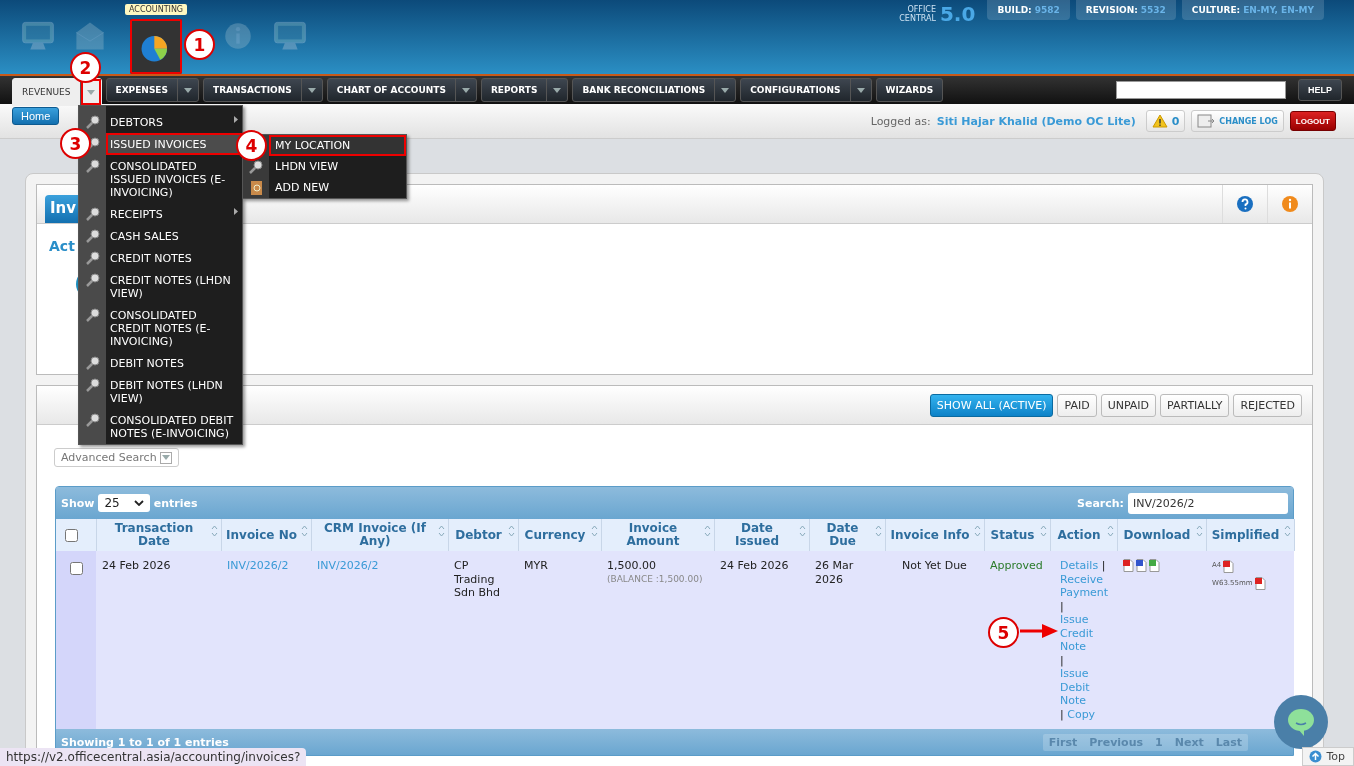 The width and height of the screenshot is (1354, 766). Describe the element at coordinates (153, 757) in the screenshot. I see `status-url: https://v2.officecentral.asia/accounting/invoices?` at that location.